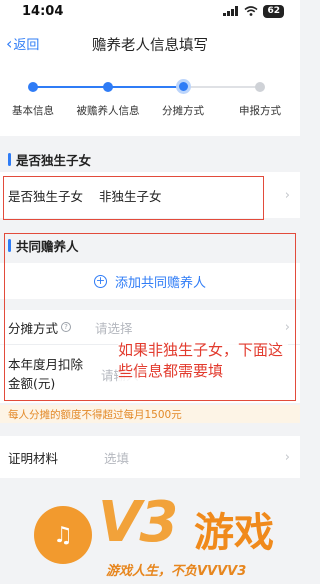 The height and width of the screenshot is (584, 320). I want to click on nav-bar: ‹ 返回 赡养老人信息填写, so click(150, 44).